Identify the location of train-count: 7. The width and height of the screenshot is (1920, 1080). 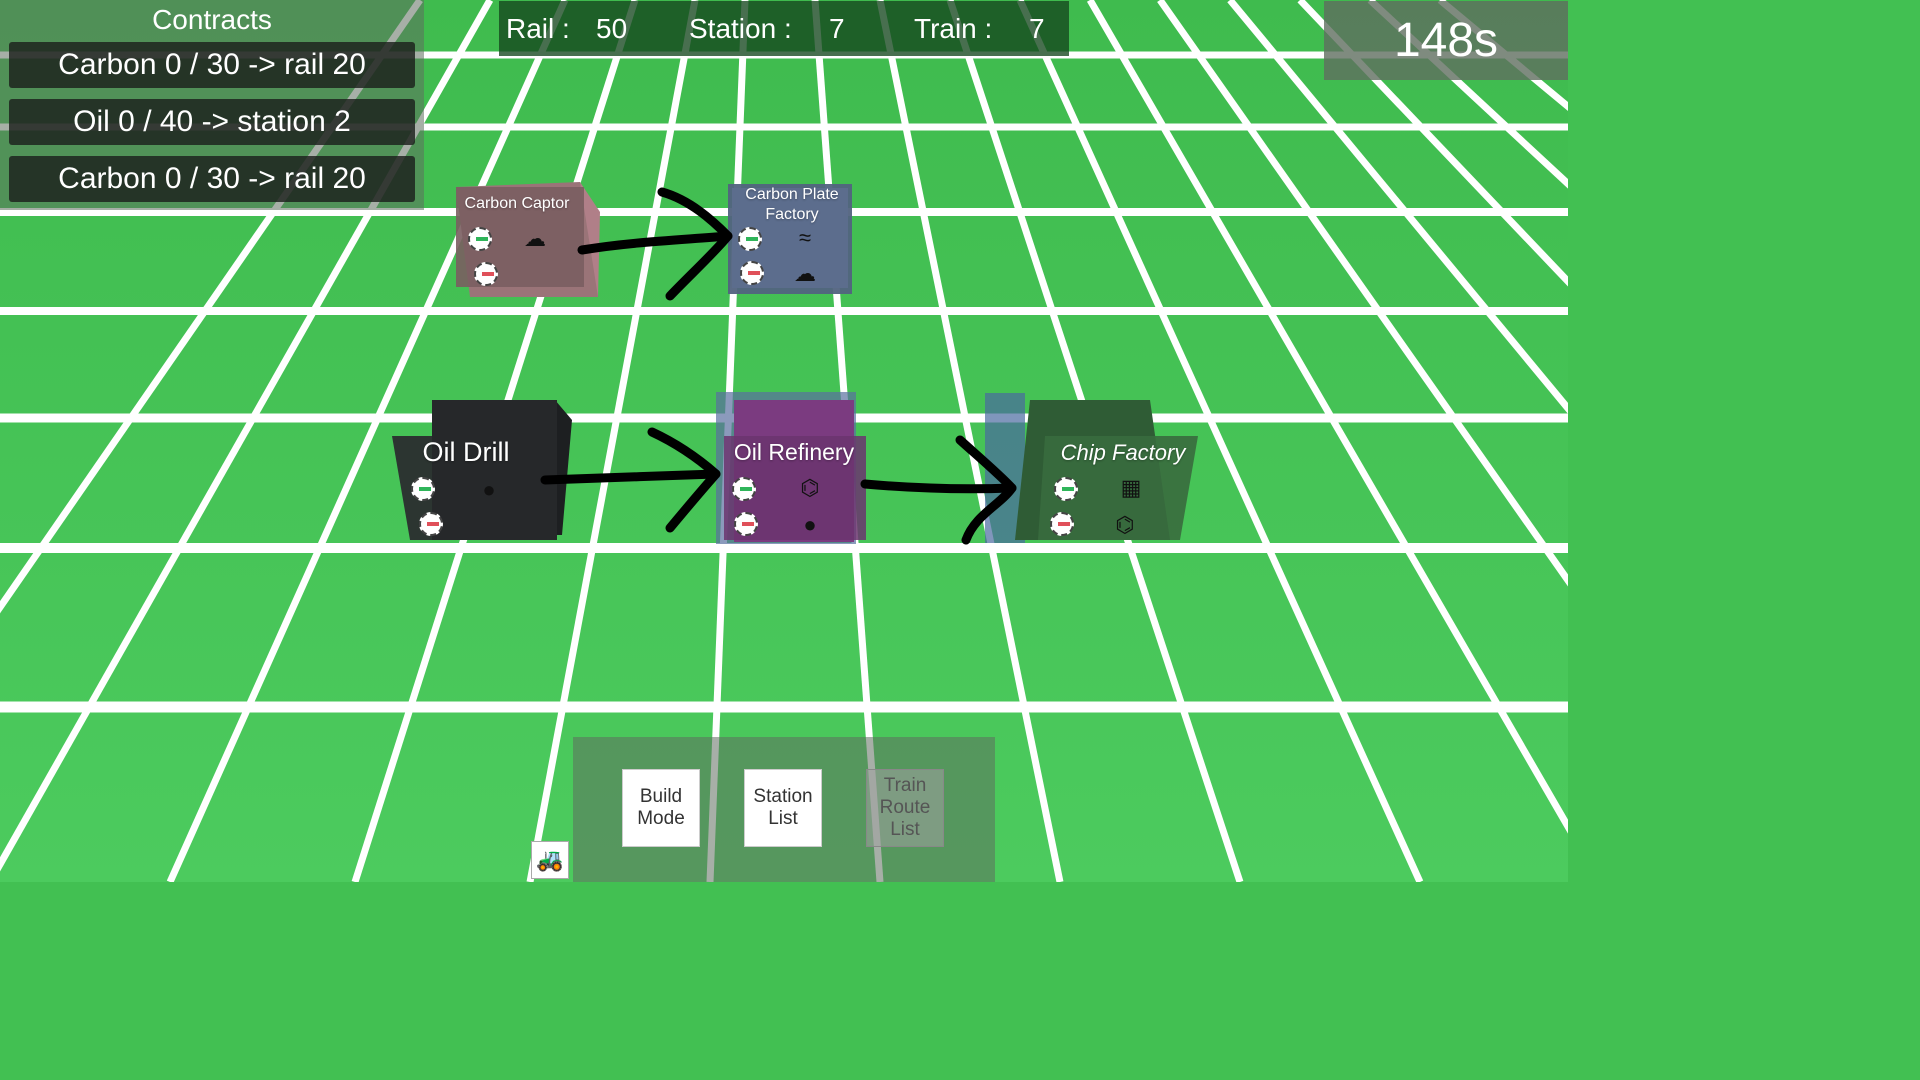
(1037, 28).